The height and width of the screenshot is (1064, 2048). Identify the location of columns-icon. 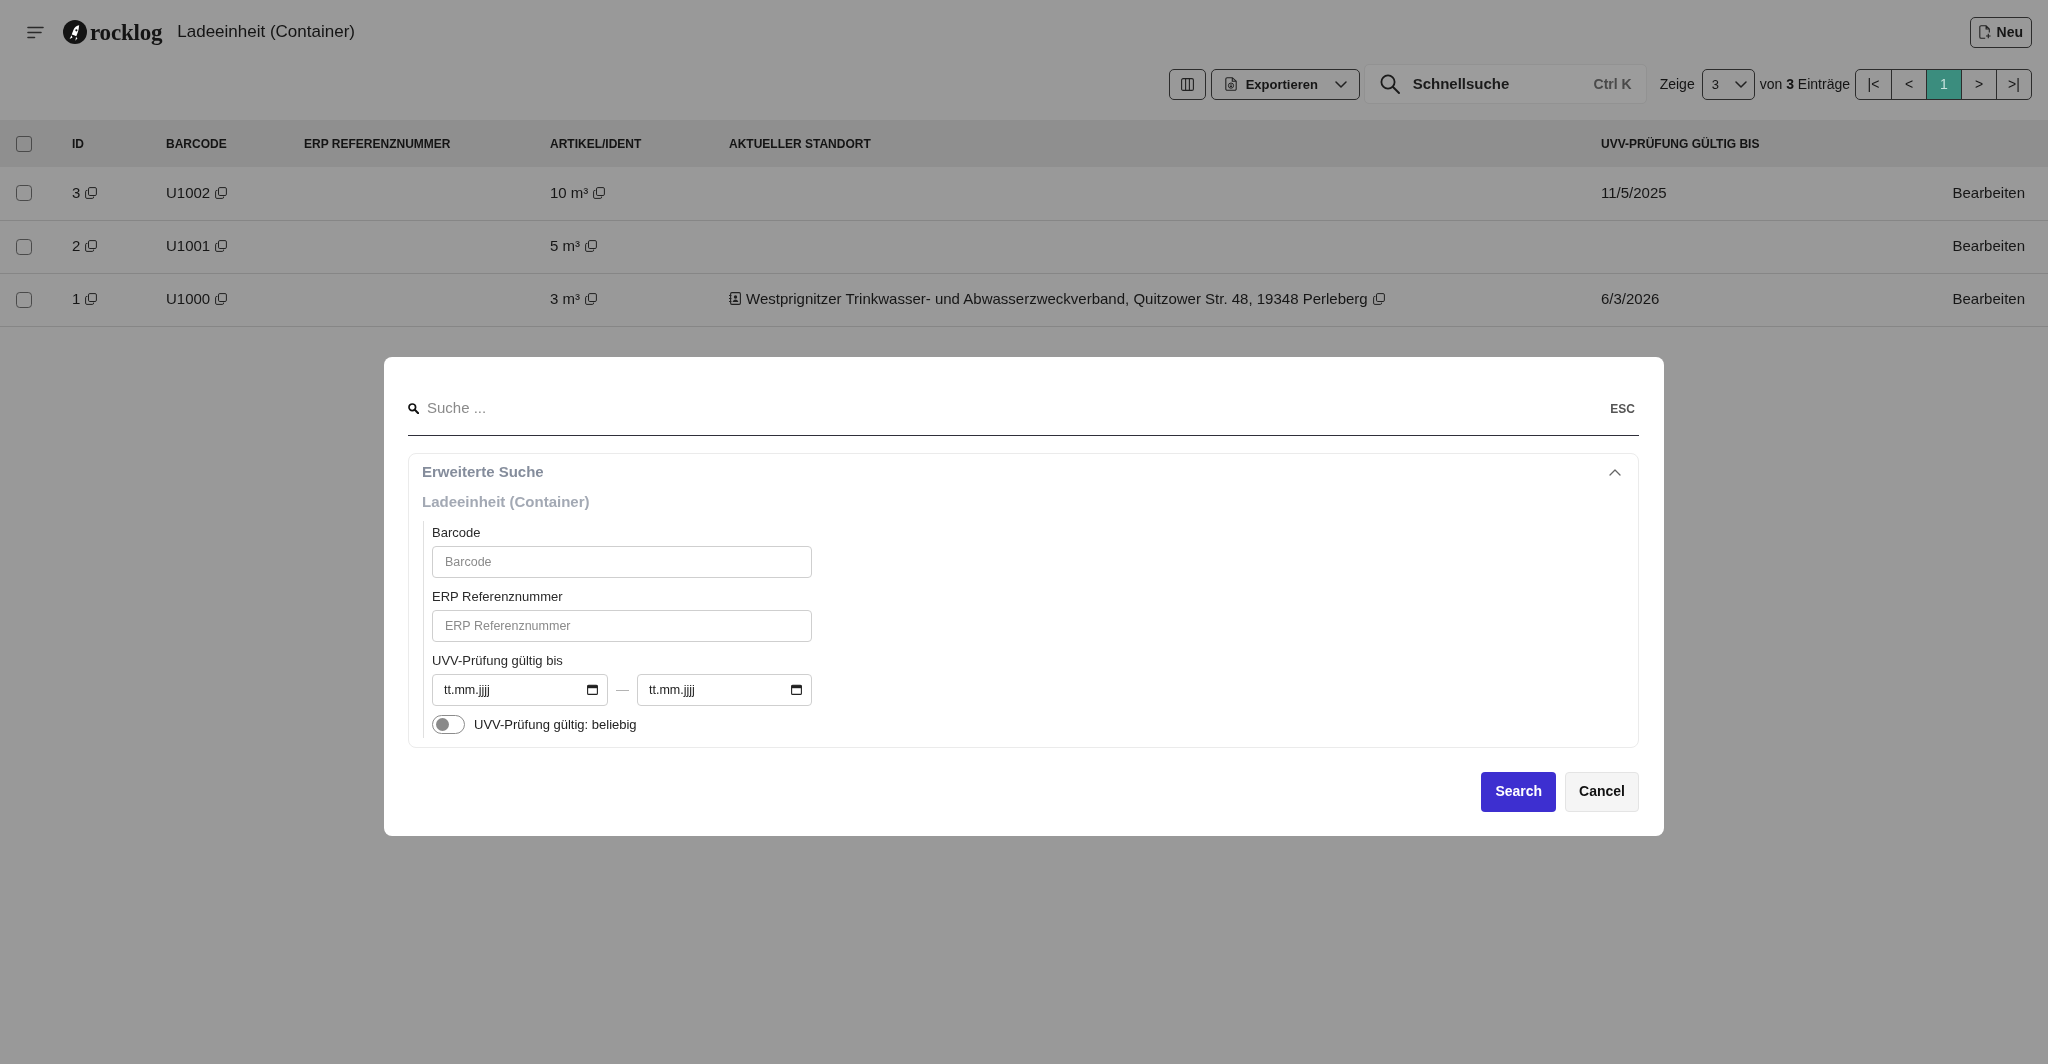
(1187, 84).